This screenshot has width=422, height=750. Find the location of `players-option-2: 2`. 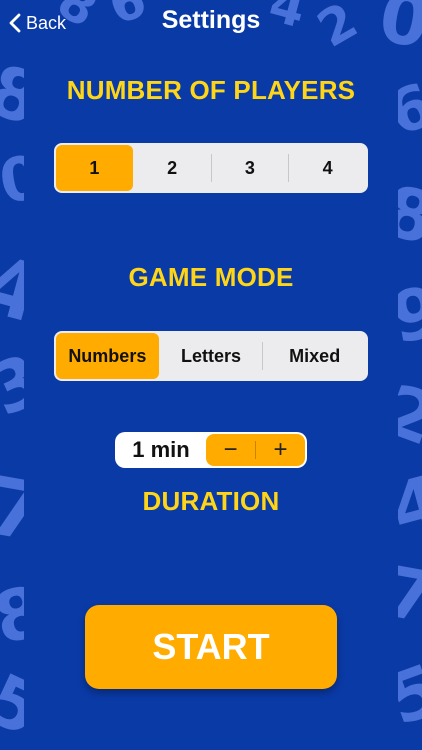

players-option-2: 2 is located at coordinates (172, 168).